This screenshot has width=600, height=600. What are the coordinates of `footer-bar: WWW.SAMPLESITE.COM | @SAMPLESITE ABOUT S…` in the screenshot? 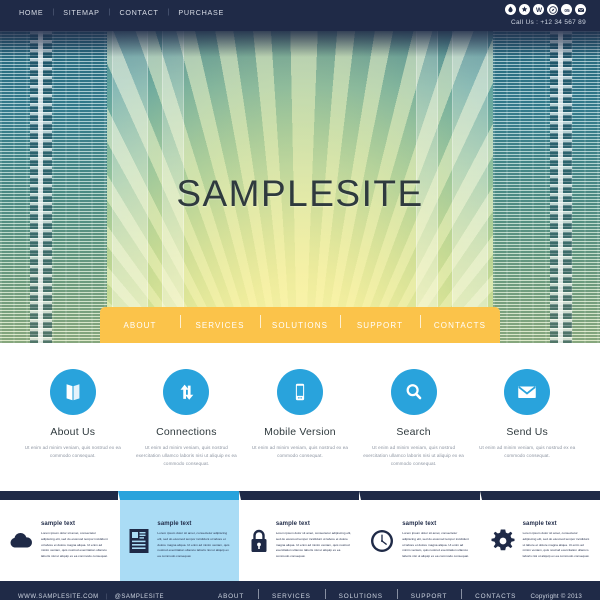 It's located at (300, 590).